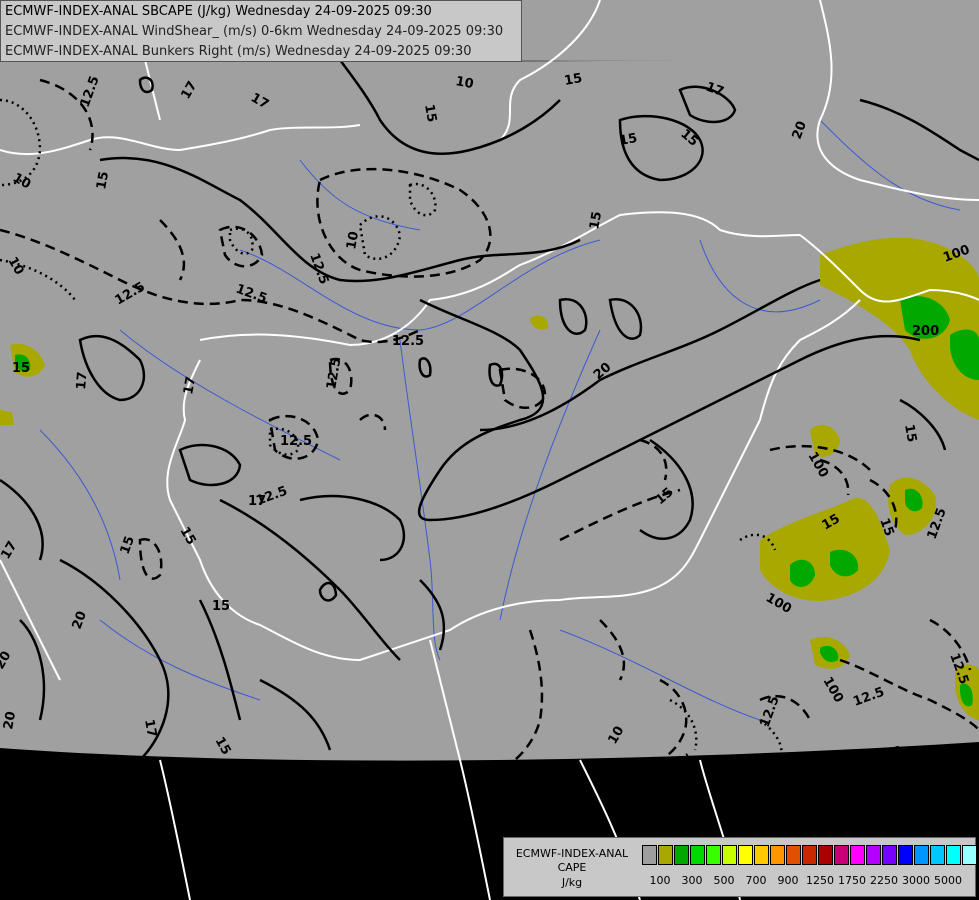  Describe the element at coordinates (852, 880) in the screenshot. I see `legend-tick-label: 1750` at that location.